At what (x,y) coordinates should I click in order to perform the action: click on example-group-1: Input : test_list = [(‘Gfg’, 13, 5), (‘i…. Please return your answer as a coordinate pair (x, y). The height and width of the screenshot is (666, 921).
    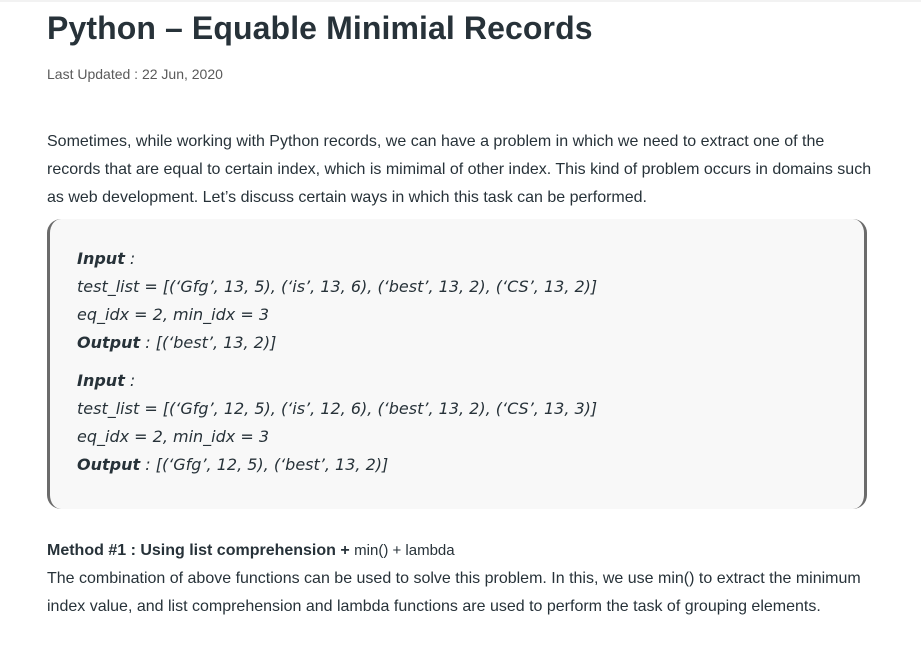
    Looking at the image, I should click on (470, 301).